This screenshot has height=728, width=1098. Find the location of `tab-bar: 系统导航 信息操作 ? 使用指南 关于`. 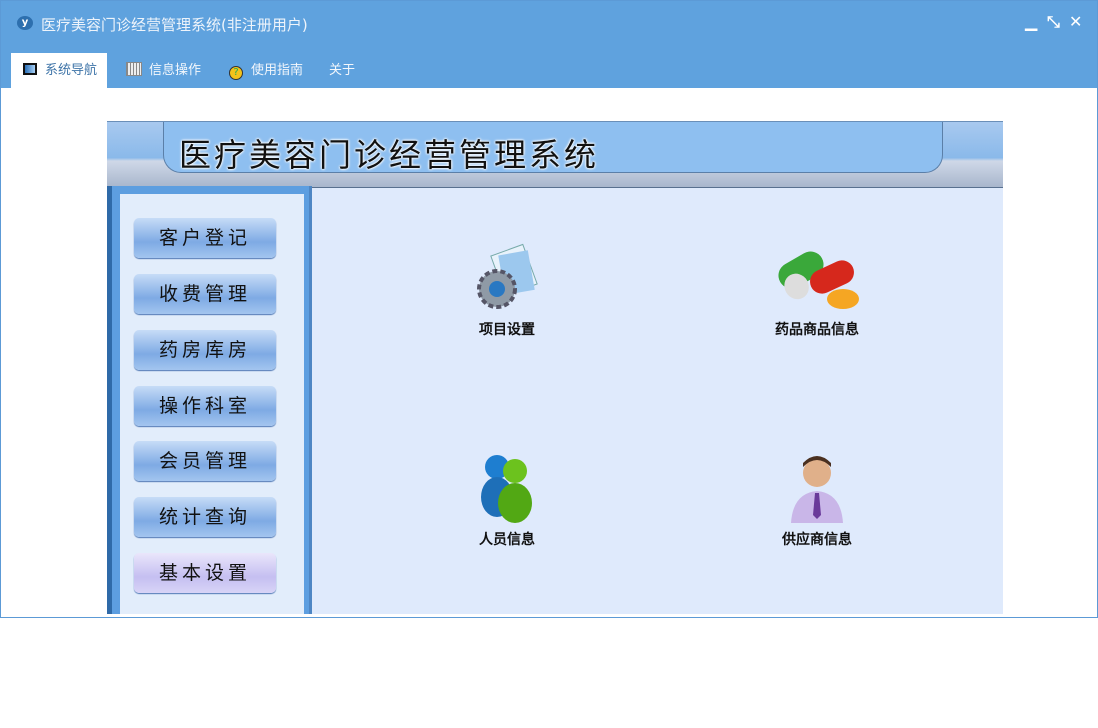

tab-bar: 系统导航 信息操作 ? 使用指南 关于 is located at coordinates (549, 66).